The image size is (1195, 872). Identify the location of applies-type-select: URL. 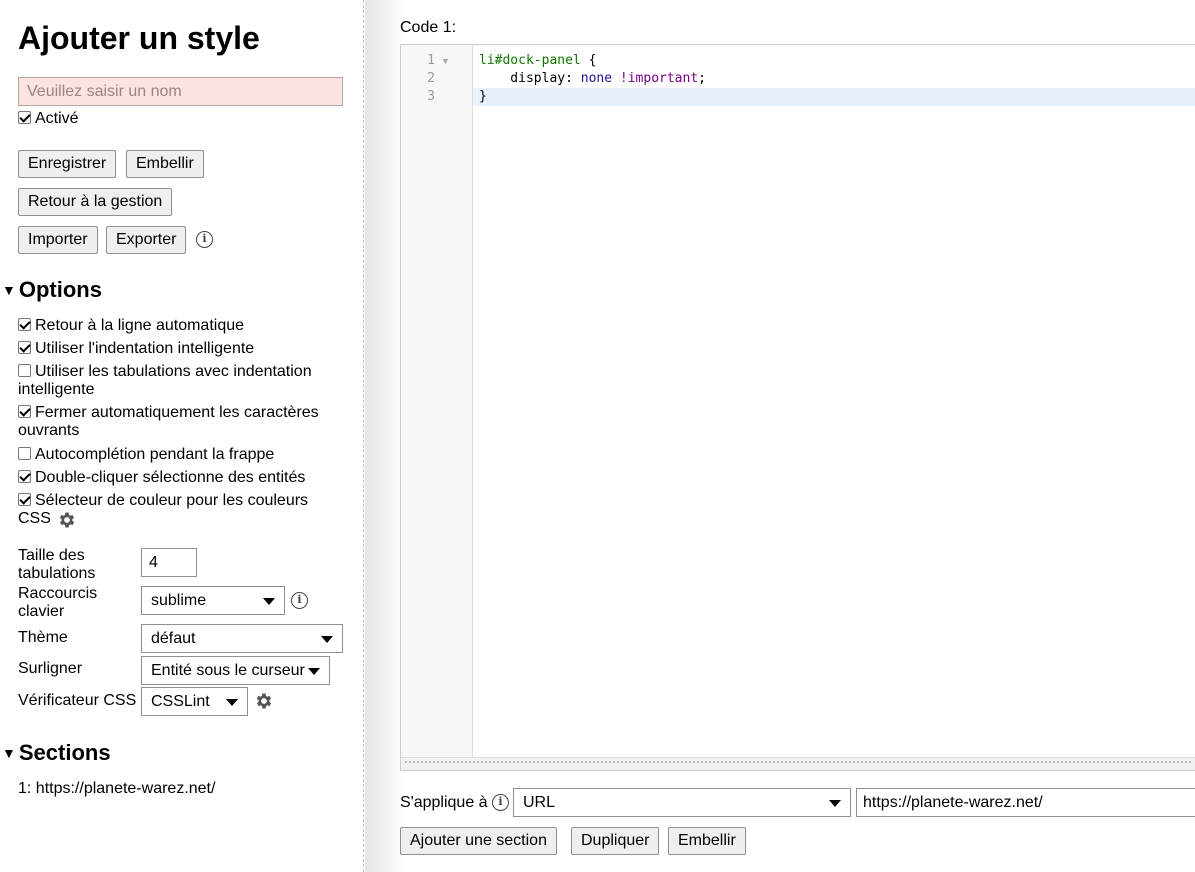
(682, 802).